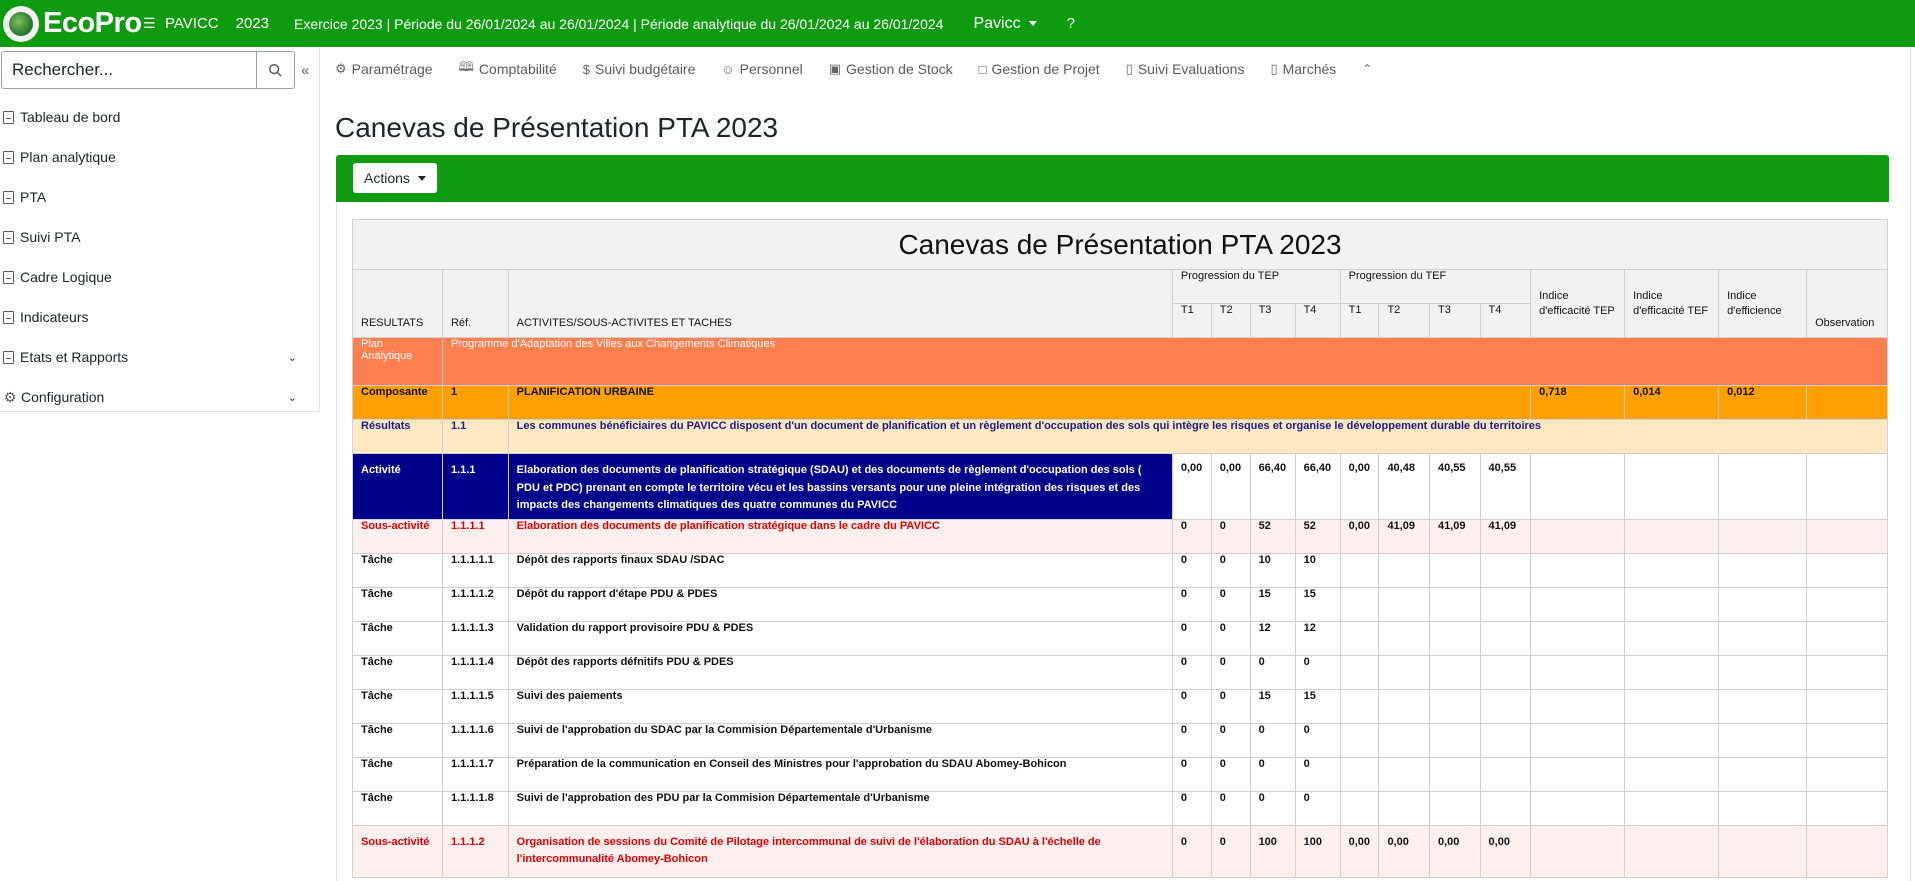 The image size is (1915, 881). What do you see at coordinates (73, 23) in the screenshot?
I see `logo: EcoPro` at bounding box center [73, 23].